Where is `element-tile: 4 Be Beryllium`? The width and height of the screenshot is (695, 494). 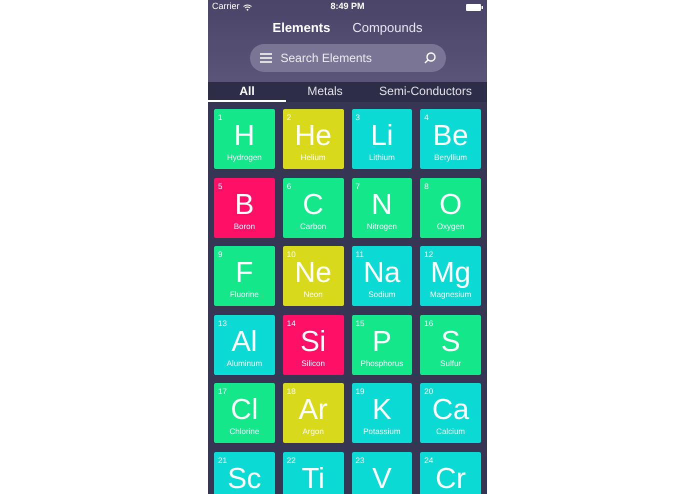 element-tile: 4 Be Beryllium is located at coordinates (450, 139).